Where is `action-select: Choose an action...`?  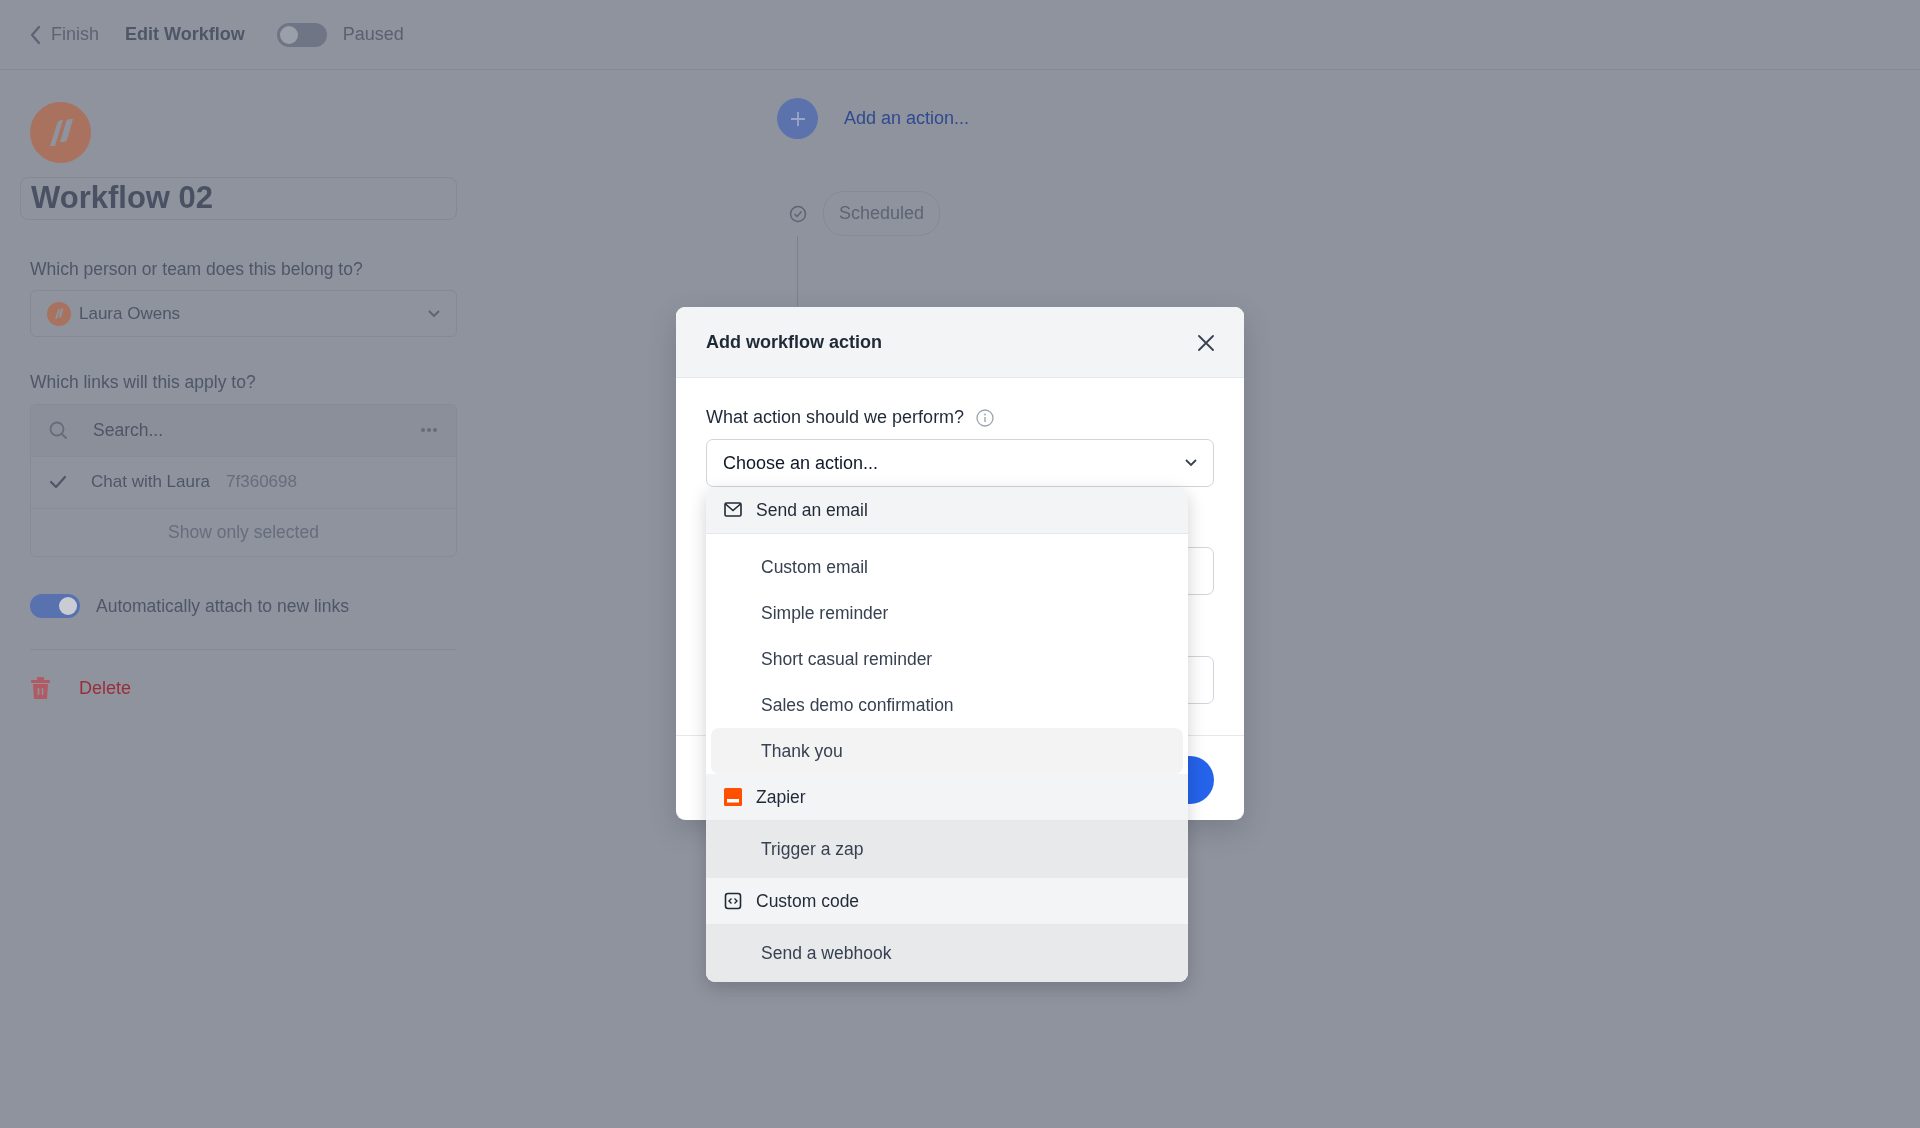
action-select: Choose an action... is located at coordinates (960, 463).